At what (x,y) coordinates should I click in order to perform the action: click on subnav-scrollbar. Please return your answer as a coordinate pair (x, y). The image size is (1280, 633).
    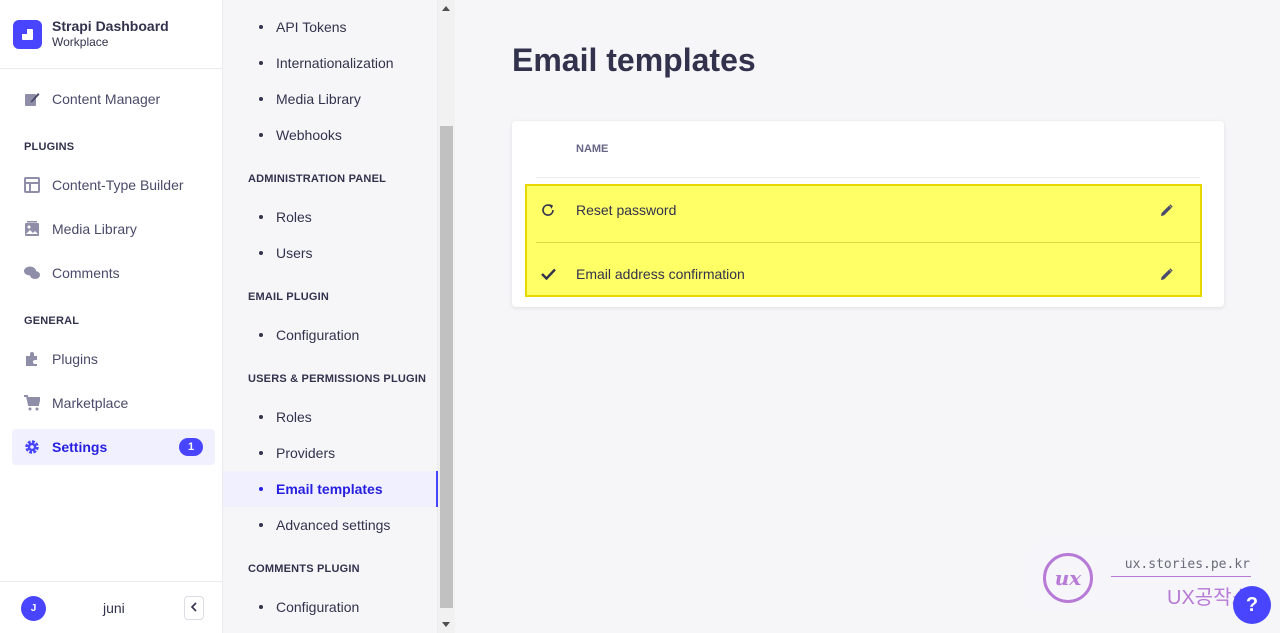
    Looking at the image, I should click on (446, 316).